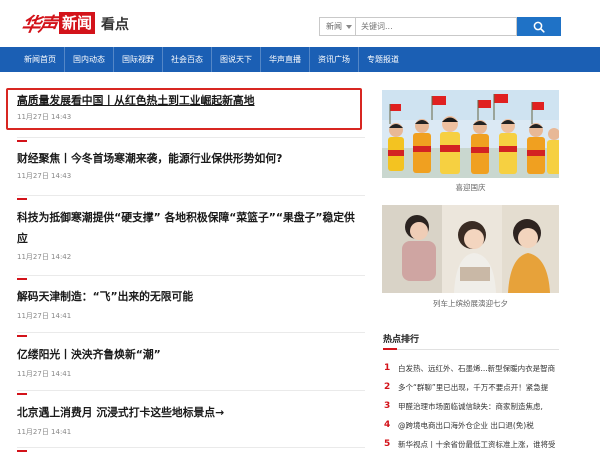 This screenshot has width=600, height=456. What do you see at coordinates (191, 296) in the screenshot?
I see `article-title: 解码天津制造：“飞”出来的无限可能` at bounding box center [191, 296].